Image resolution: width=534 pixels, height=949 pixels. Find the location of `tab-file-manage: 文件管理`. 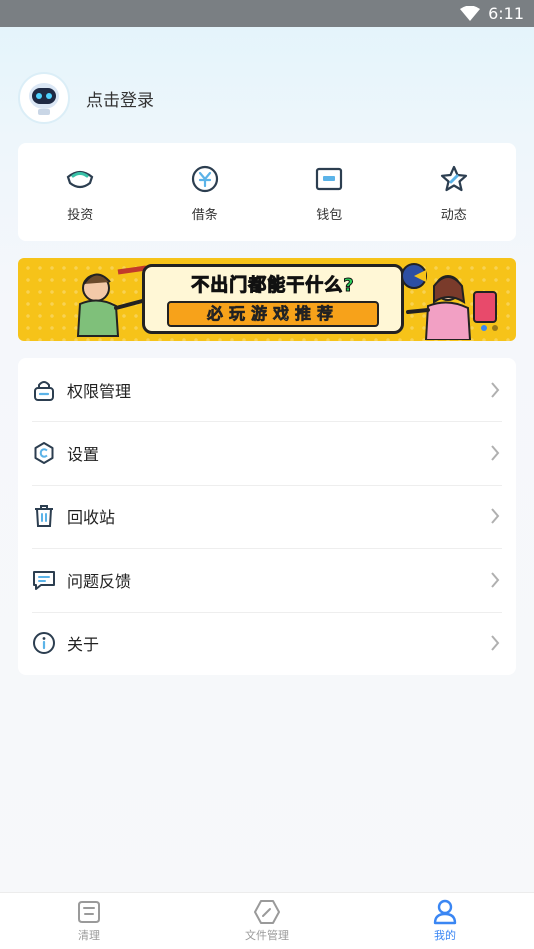

tab-file-manage: 文件管理 is located at coordinates (267, 921).